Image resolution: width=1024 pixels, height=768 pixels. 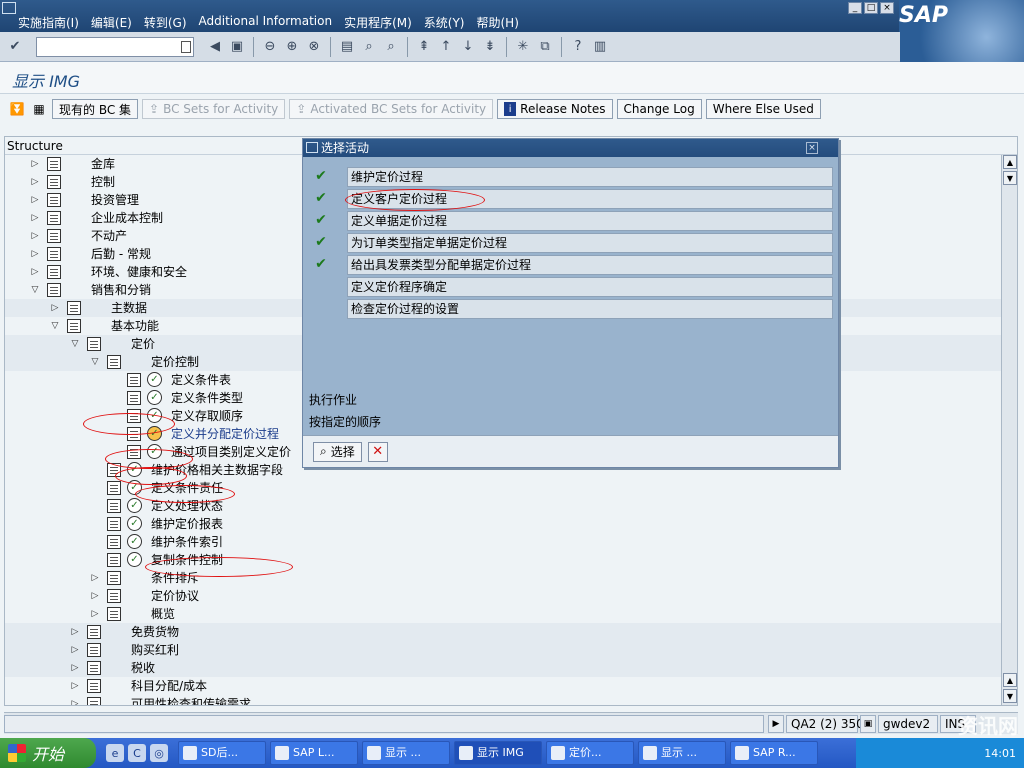 I want to click on back-arrow-icon: ◀, so click(x=215, y=47).